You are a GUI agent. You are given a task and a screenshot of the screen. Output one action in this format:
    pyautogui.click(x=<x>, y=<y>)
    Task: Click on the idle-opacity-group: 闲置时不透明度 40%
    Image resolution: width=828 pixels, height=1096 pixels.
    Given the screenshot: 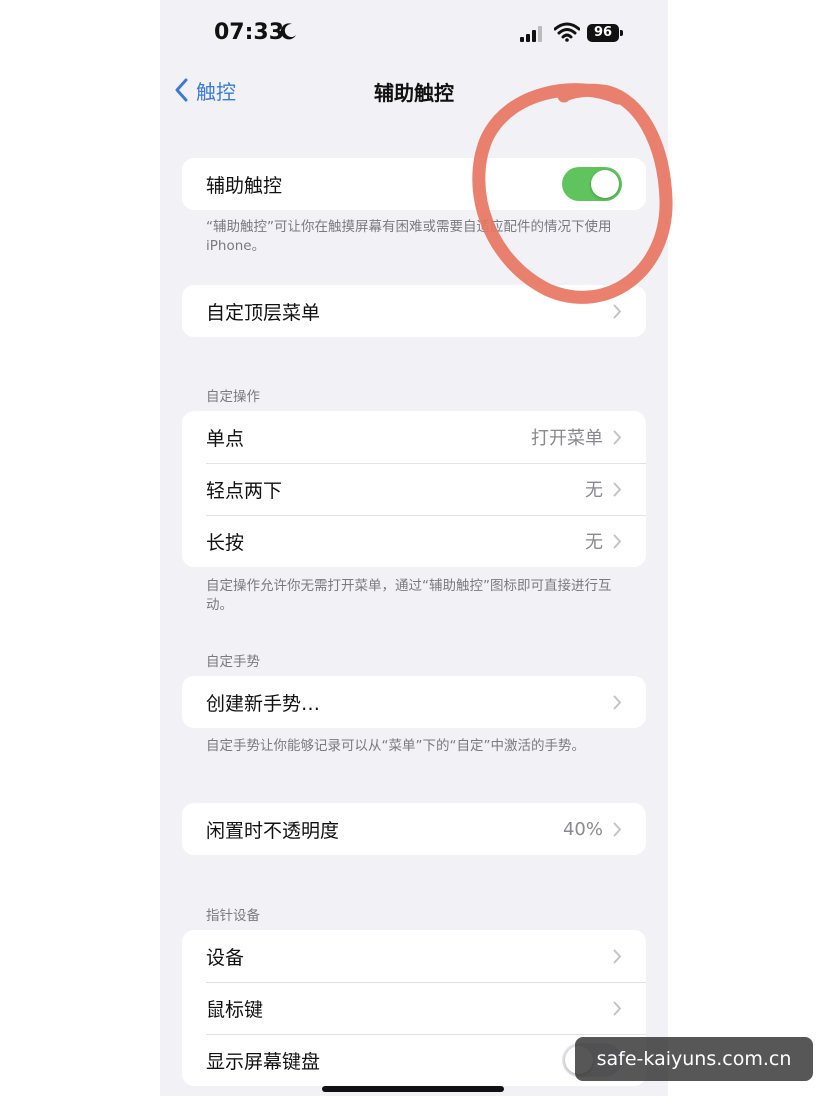 What is the action you would take?
    pyautogui.click(x=414, y=829)
    